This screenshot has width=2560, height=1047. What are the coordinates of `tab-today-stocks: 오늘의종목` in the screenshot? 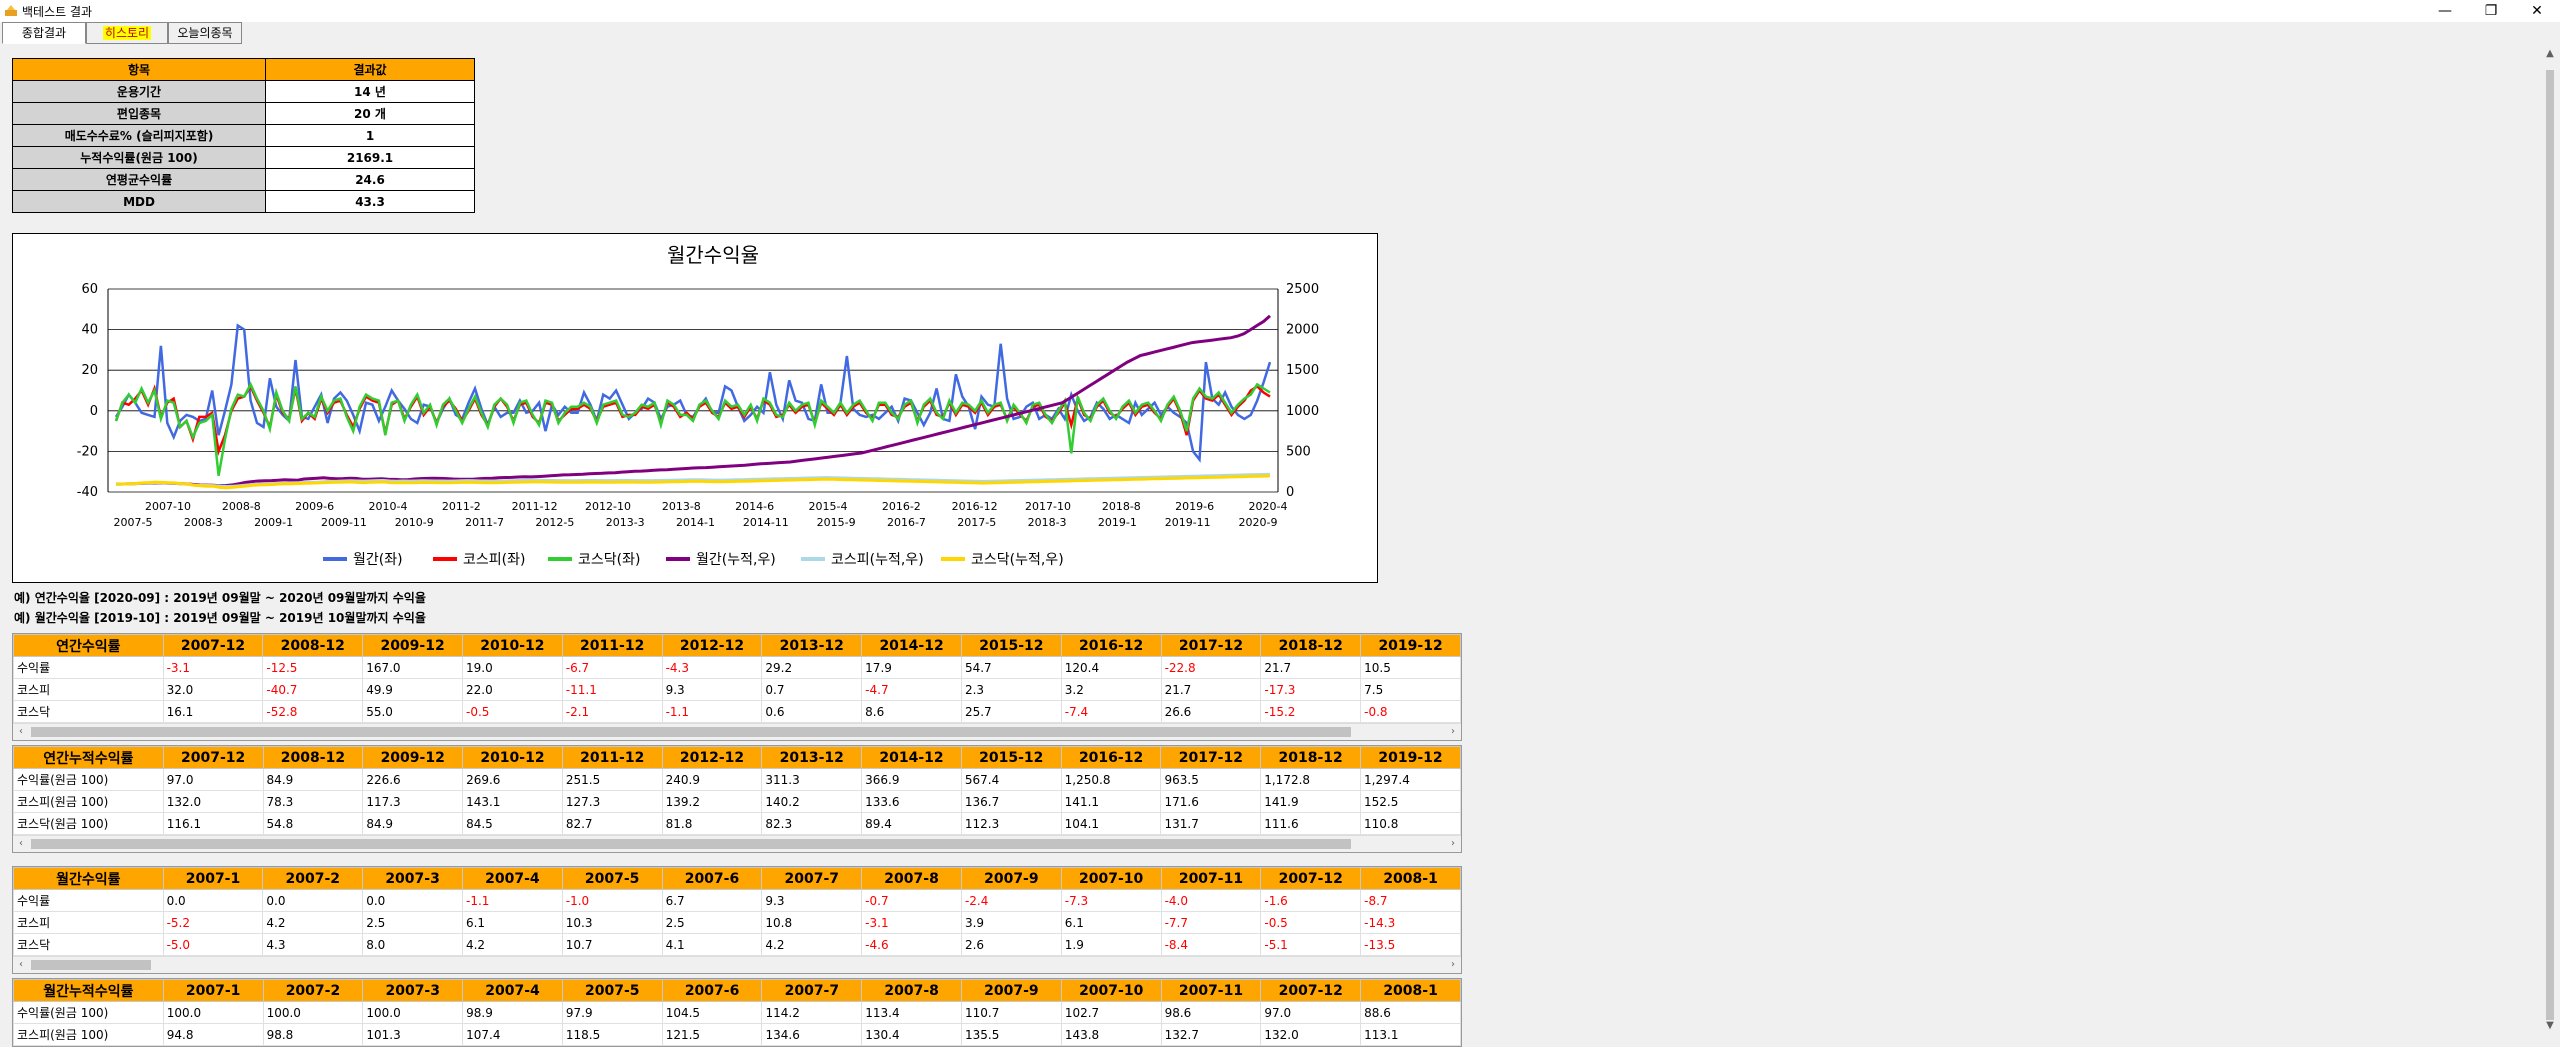 It's located at (205, 33).